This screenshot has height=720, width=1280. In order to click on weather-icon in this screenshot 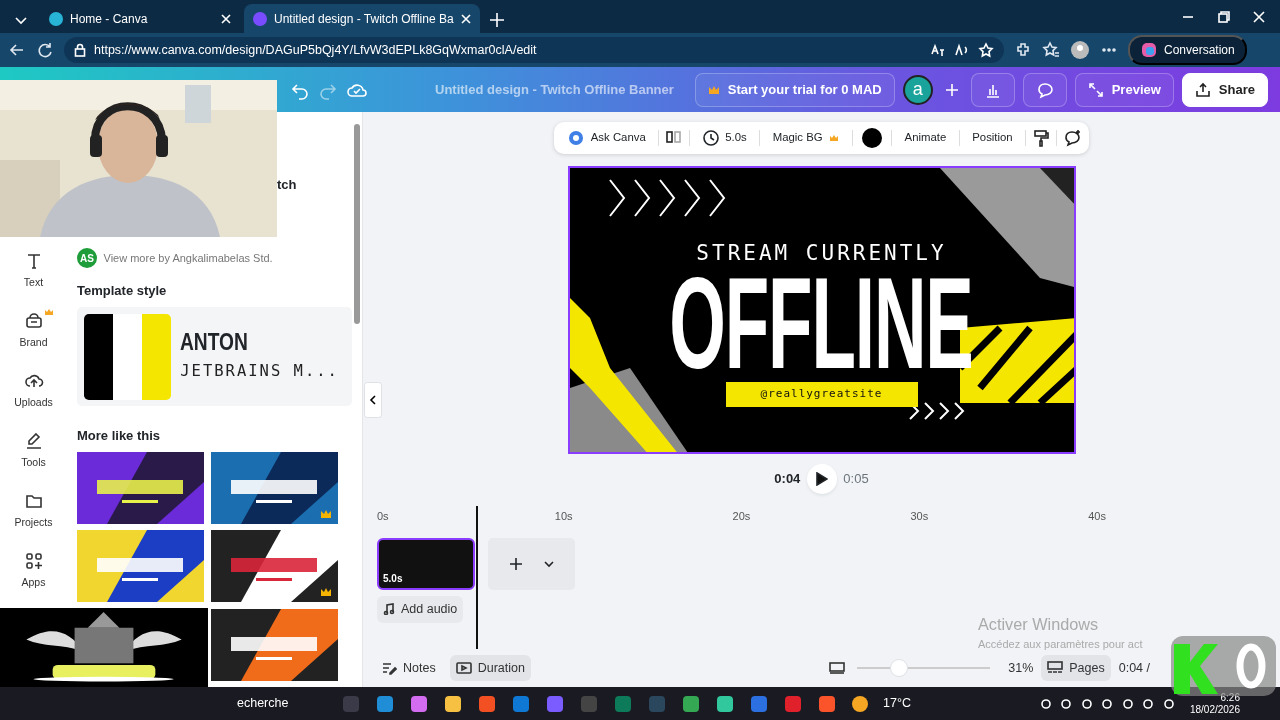, I will do `click(860, 703)`.